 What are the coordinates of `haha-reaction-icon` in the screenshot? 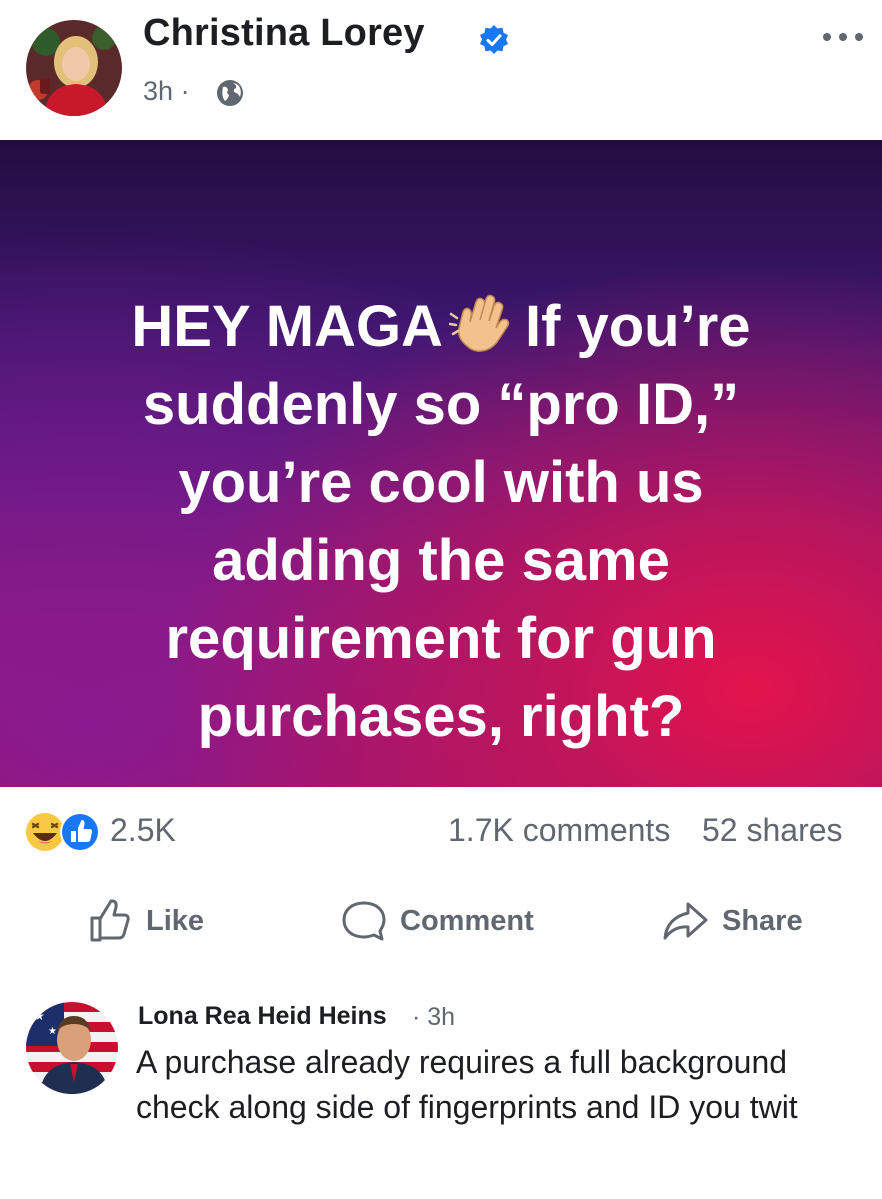 It's located at (45, 832).